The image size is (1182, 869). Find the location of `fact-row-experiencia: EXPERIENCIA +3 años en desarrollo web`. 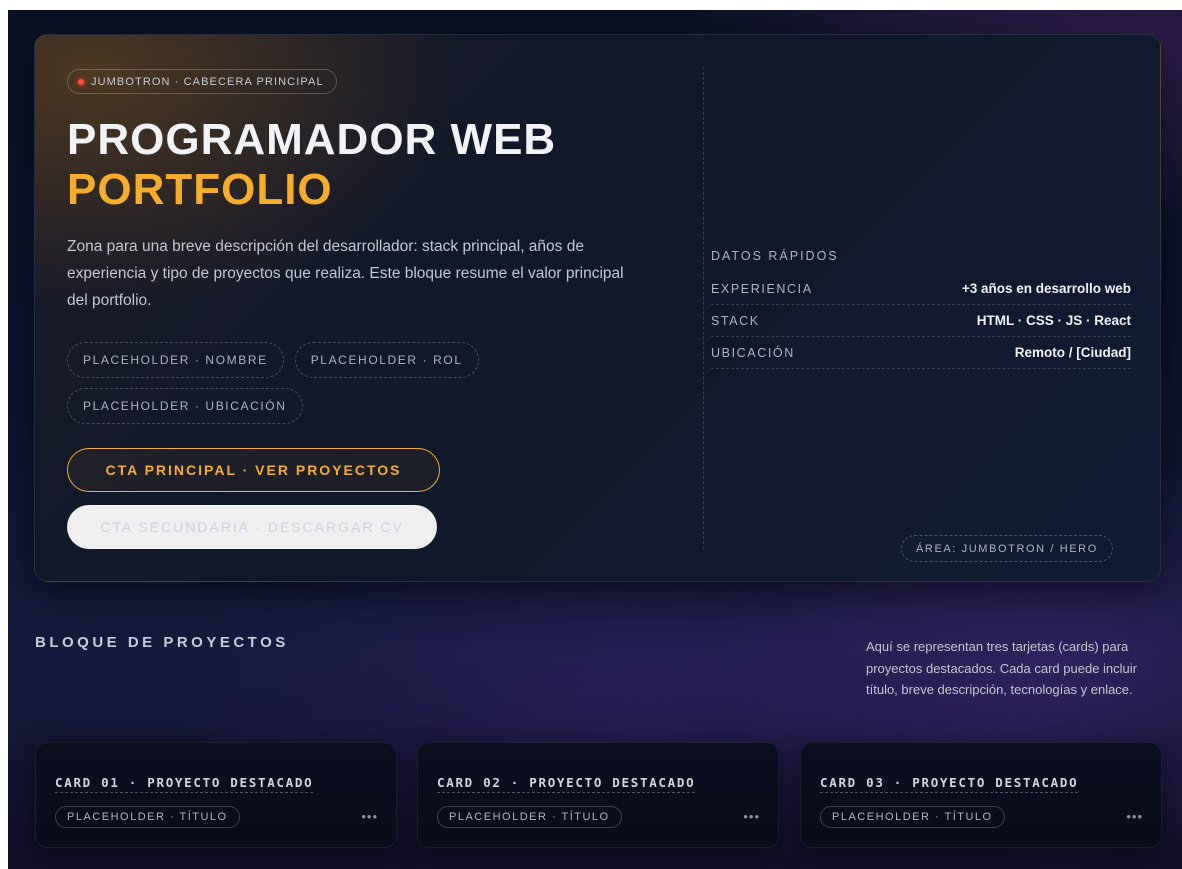

fact-row-experiencia: EXPERIENCIA +3 años en desarrollo web is located at coordinates (921, 289).